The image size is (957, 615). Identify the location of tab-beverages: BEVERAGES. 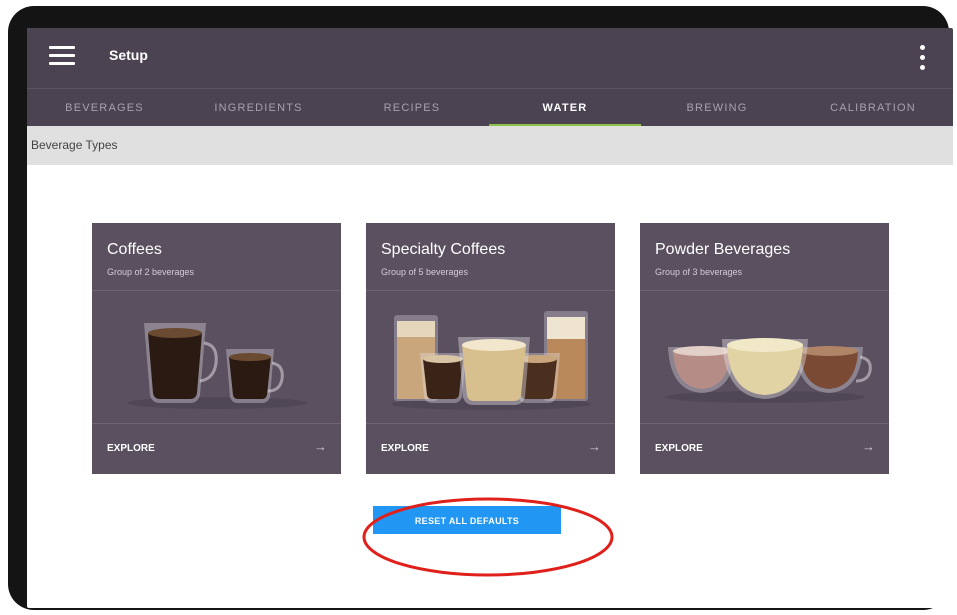
(104, 108).